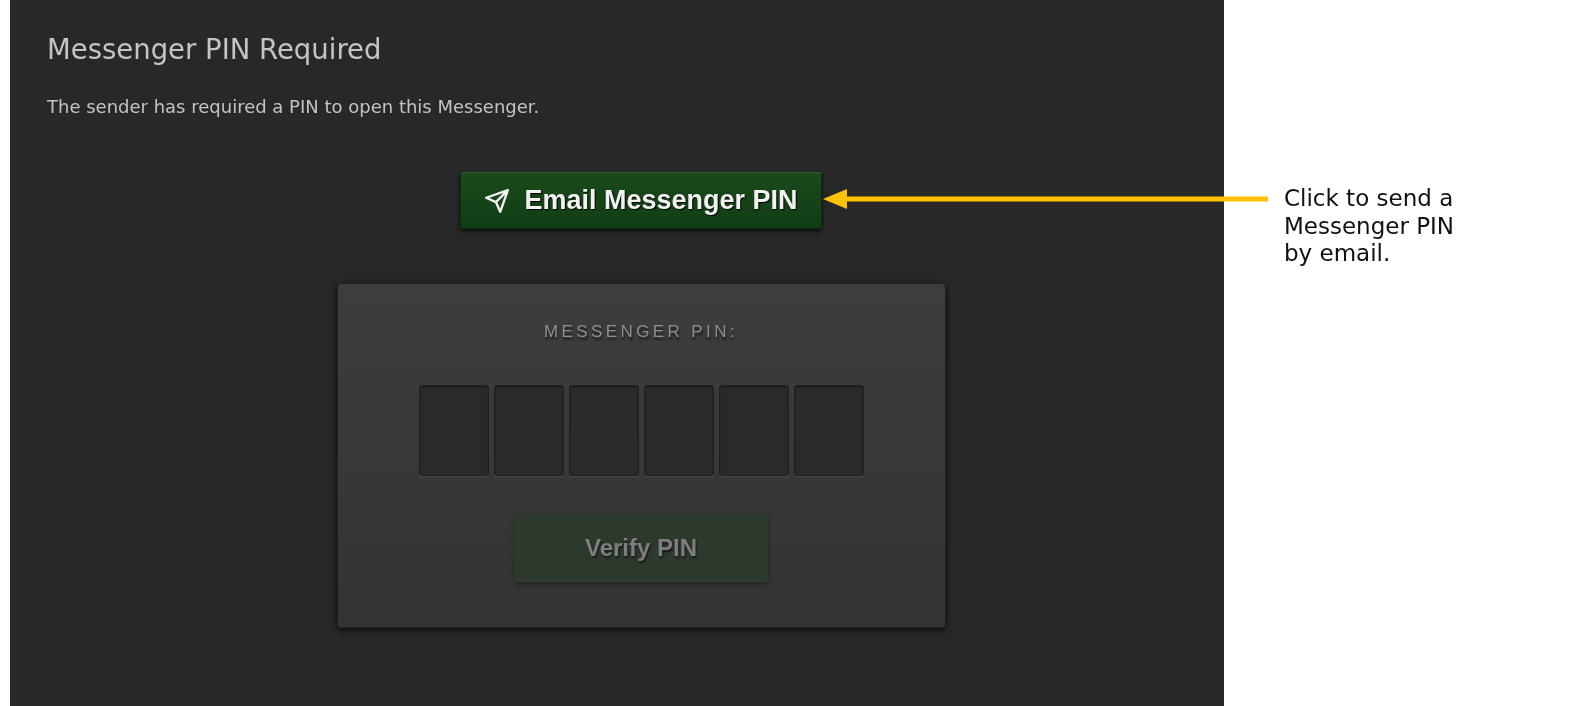 The width and height of the screenshot is (1580, 706). I want to click on pin-label: MESSENGER PIN:, so click(641, 332).